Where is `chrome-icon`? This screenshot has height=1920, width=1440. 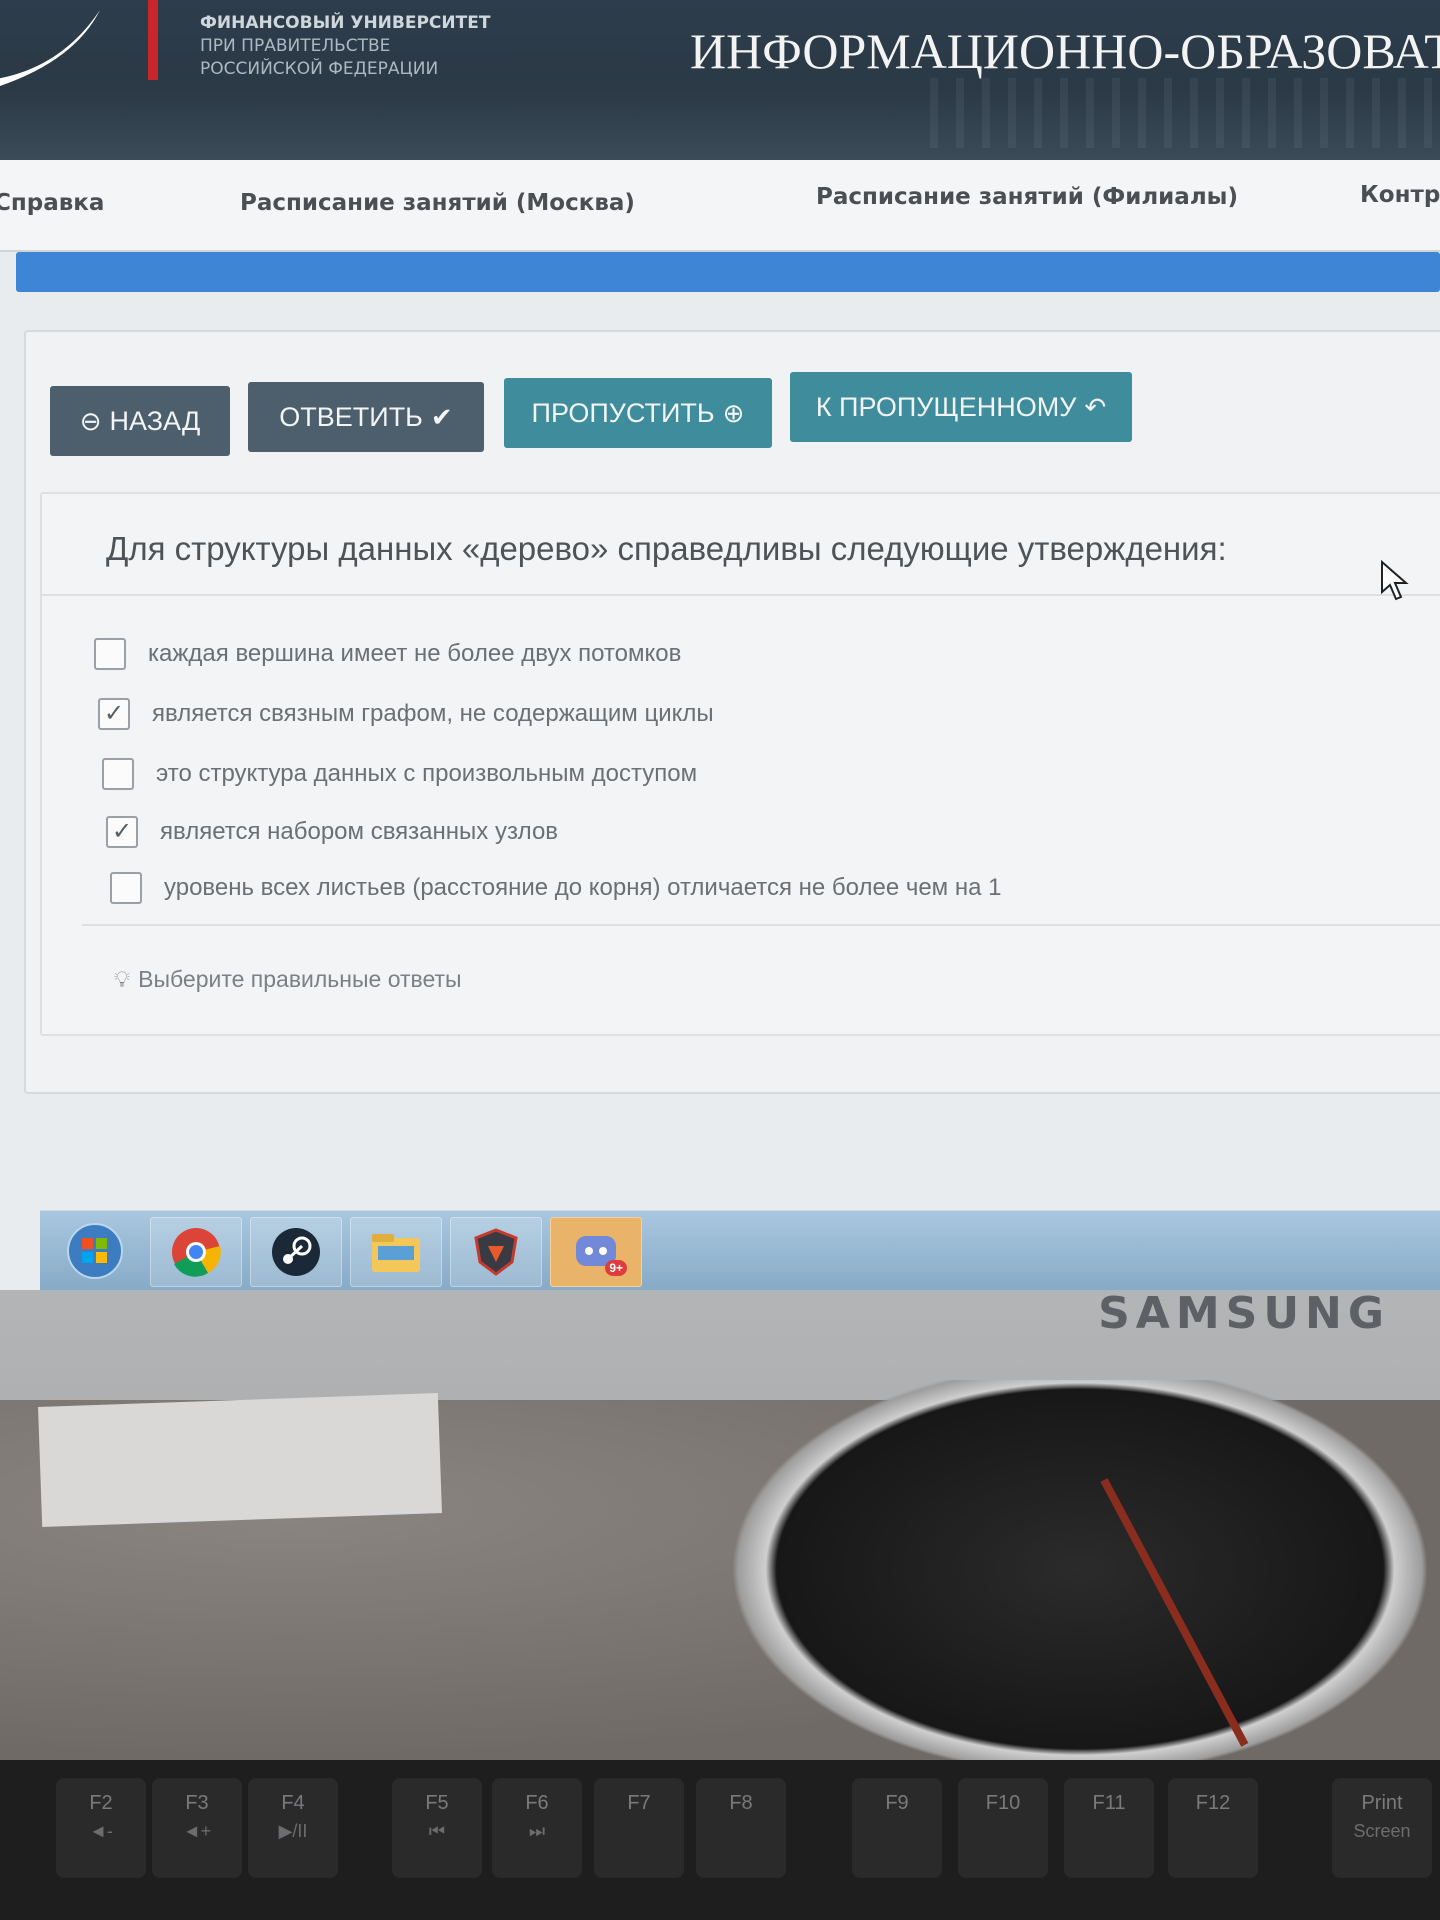 chrome-icon is located at coordinates (196, 1252).